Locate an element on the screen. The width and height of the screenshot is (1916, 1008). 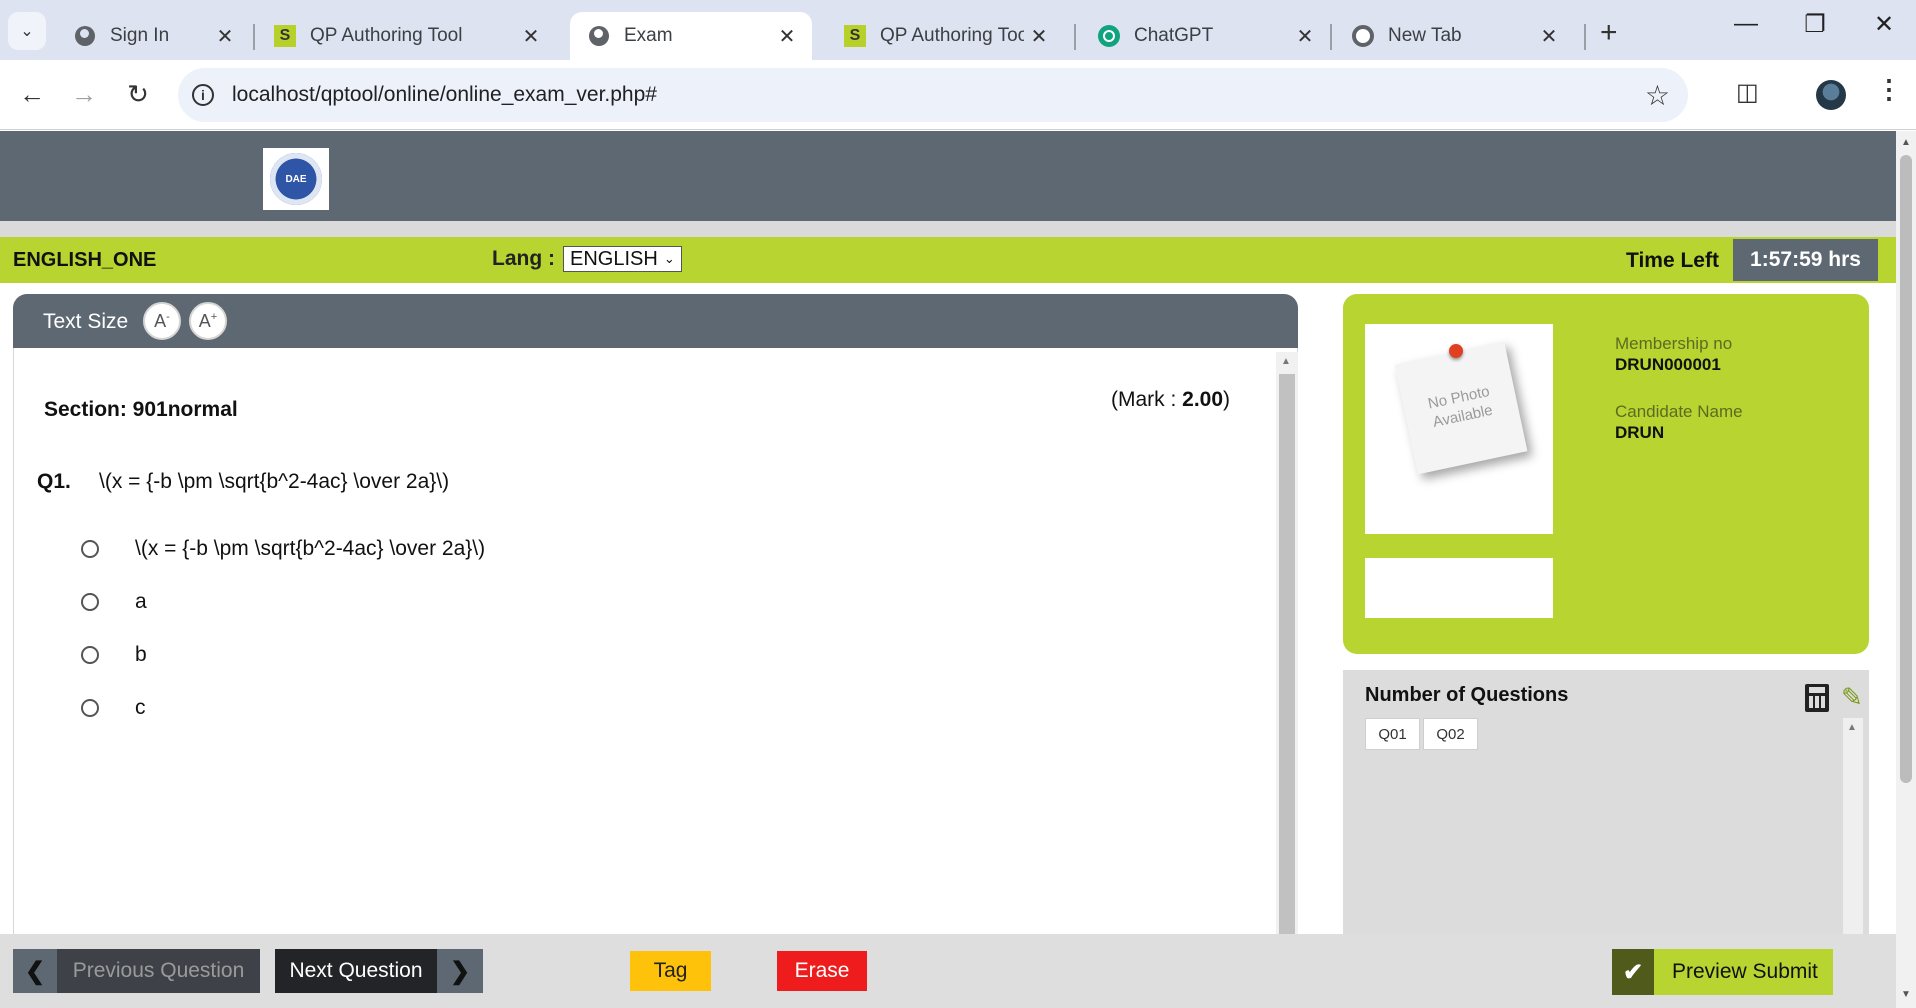
tab-qp-authoring-tool: S QP Authoring Tool ✕ is located at coordinates (406, 36).